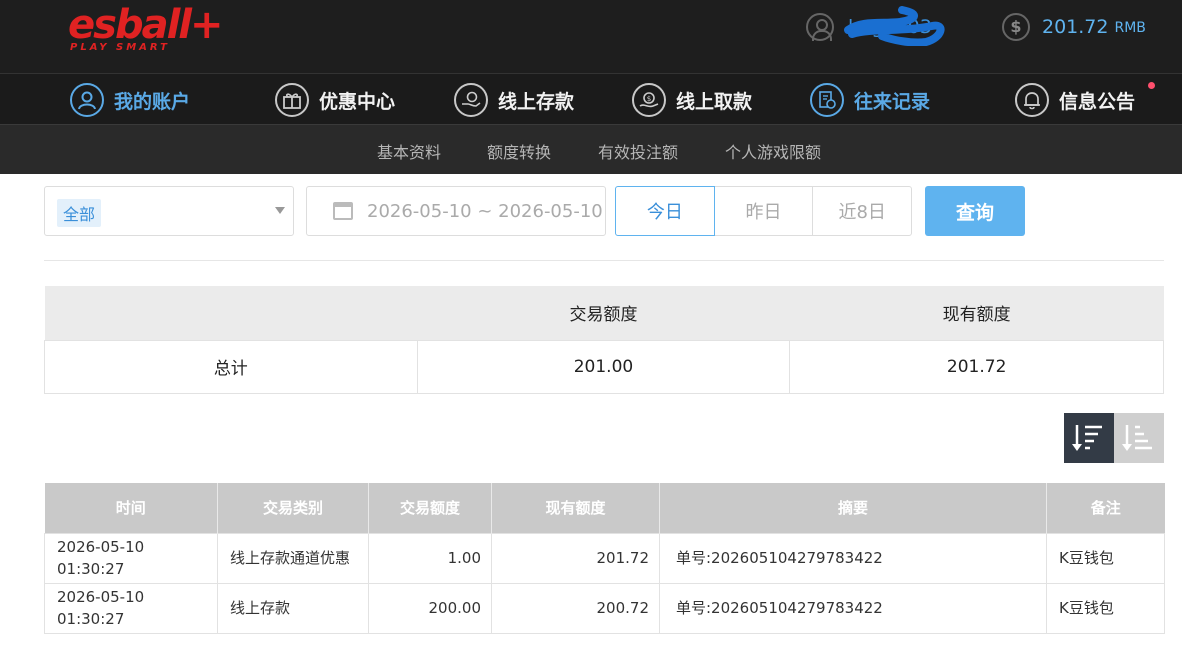 The image size is (1182, 664). I want to click on notification-dot, so click(1151, 85).